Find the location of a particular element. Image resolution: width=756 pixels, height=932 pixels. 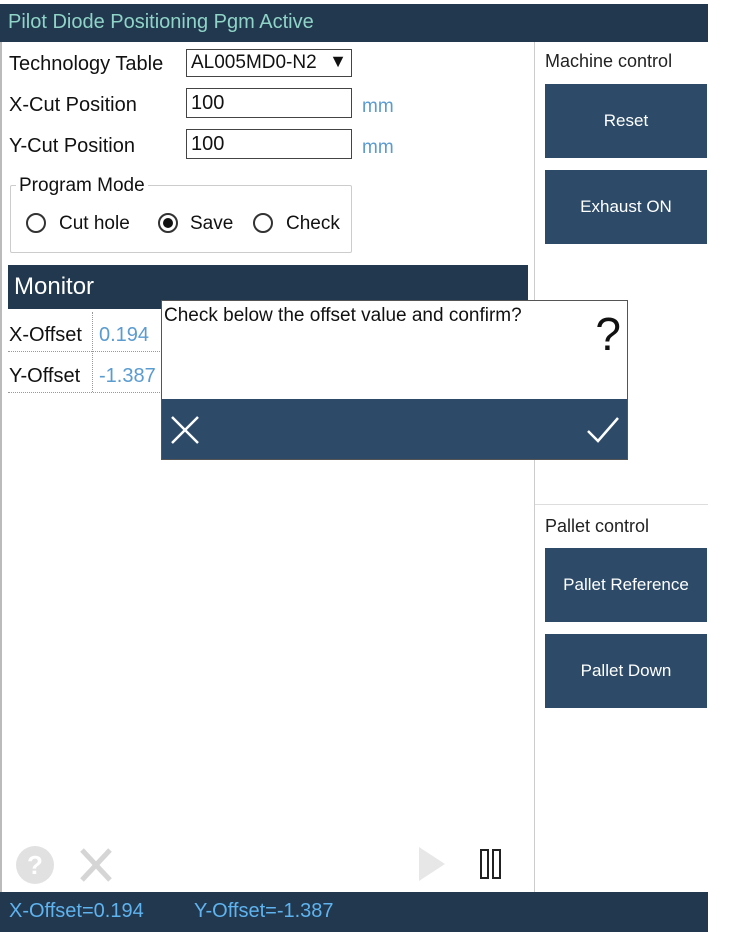

cancel-x-icon is located at coordinates (96, 865).